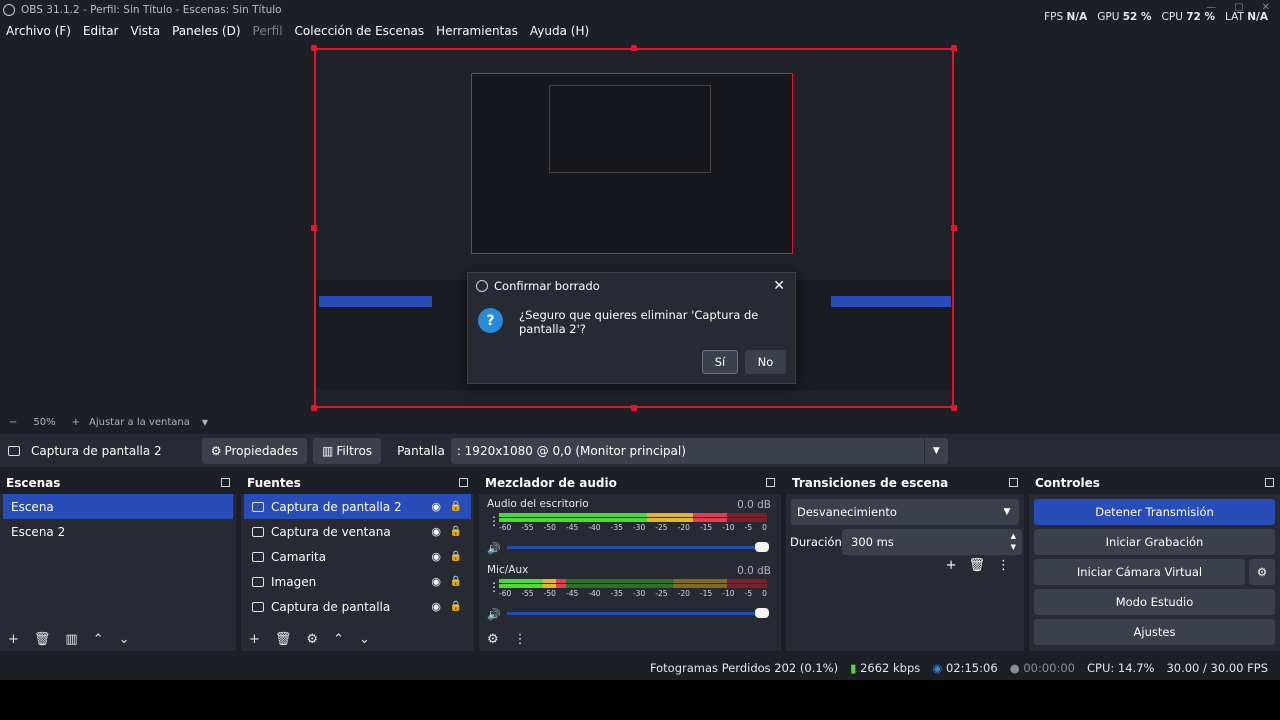 Image resolution: width=1280 pixels, height=720 pixels. I want to click on dialog-title: Confirmar borrado, so click(547, 286).